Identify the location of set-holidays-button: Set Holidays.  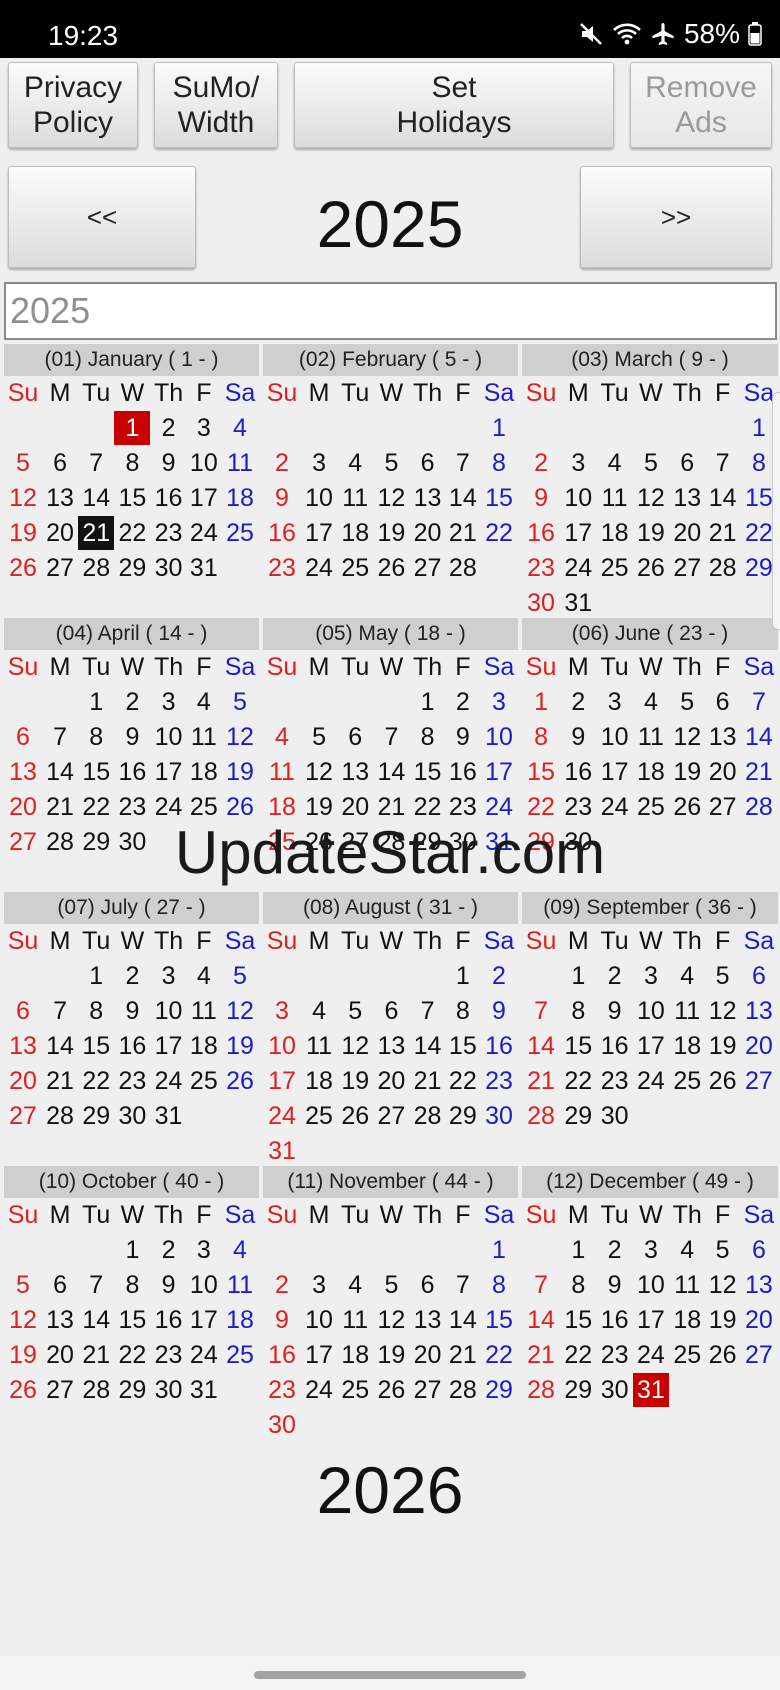
(454, 105).